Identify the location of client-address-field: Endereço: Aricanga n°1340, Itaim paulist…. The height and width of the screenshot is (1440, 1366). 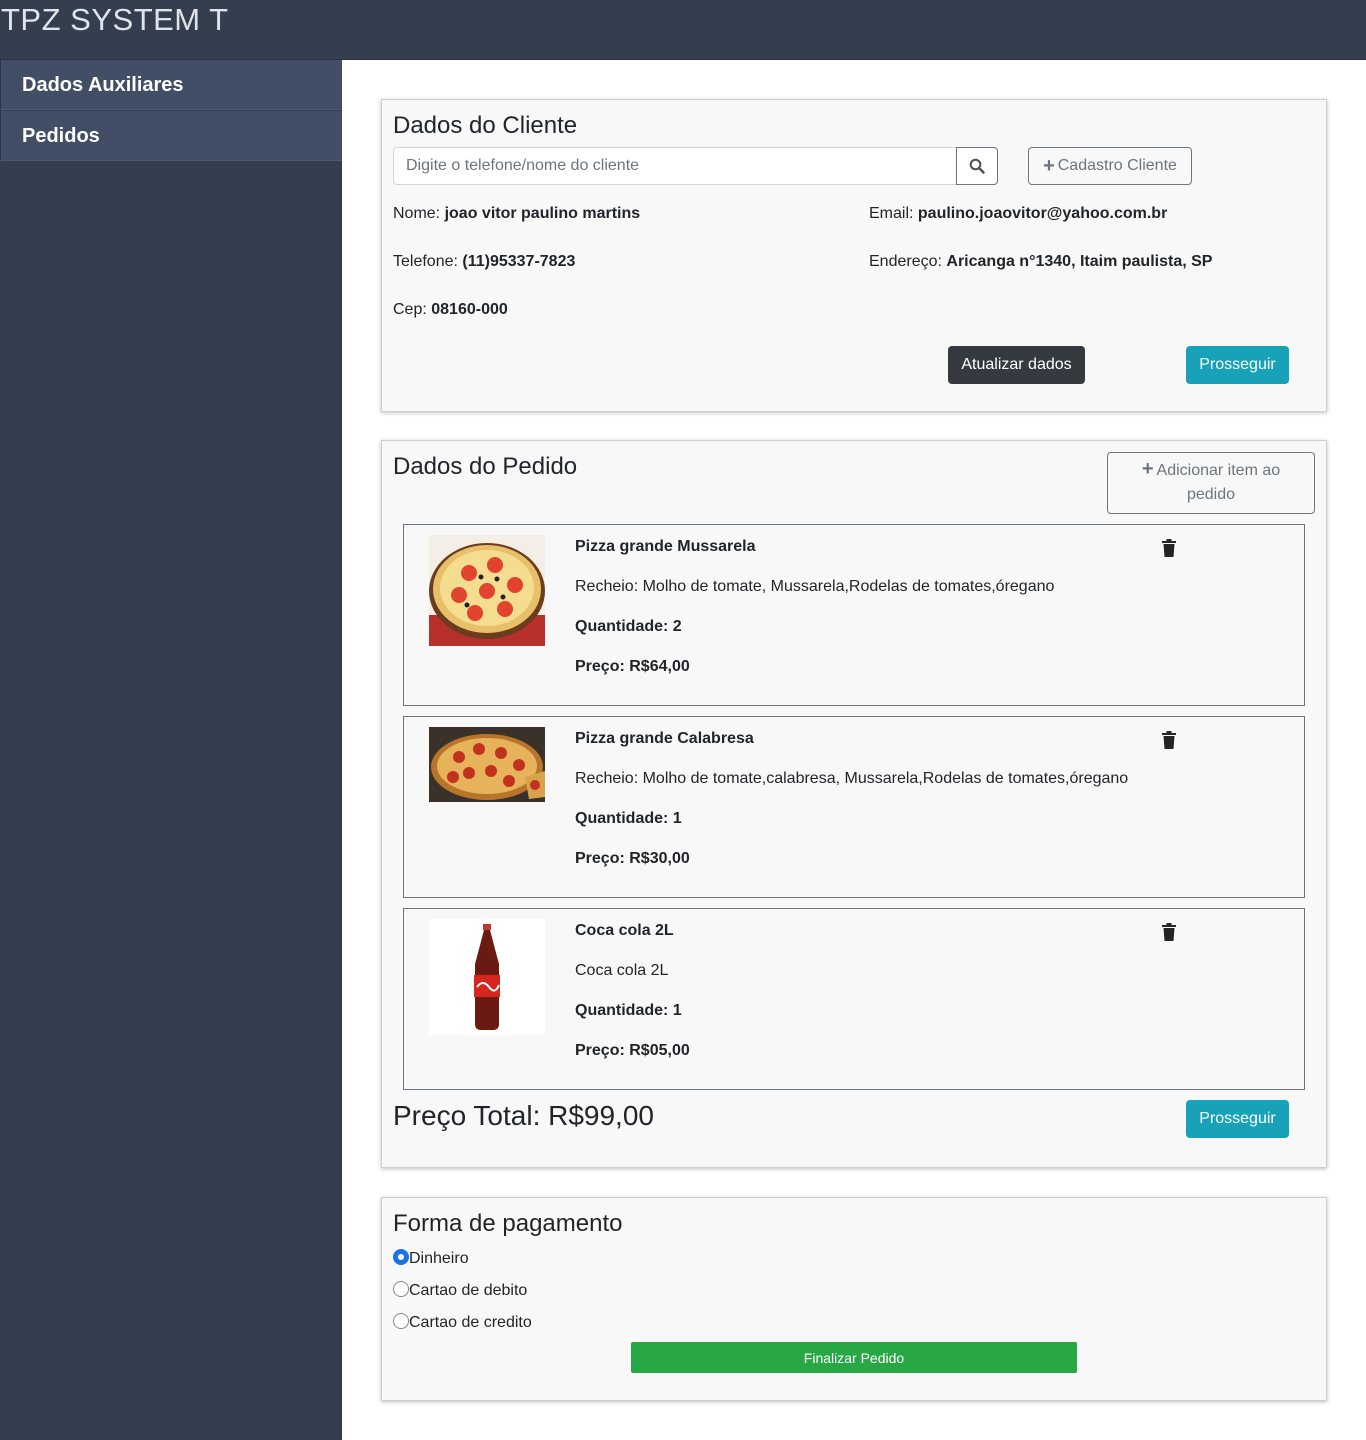
(1040, 262).